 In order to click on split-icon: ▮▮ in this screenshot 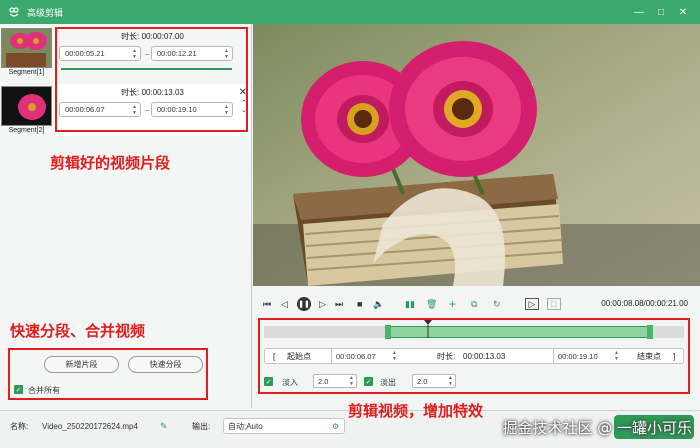, I will do `click(410, 304)`.